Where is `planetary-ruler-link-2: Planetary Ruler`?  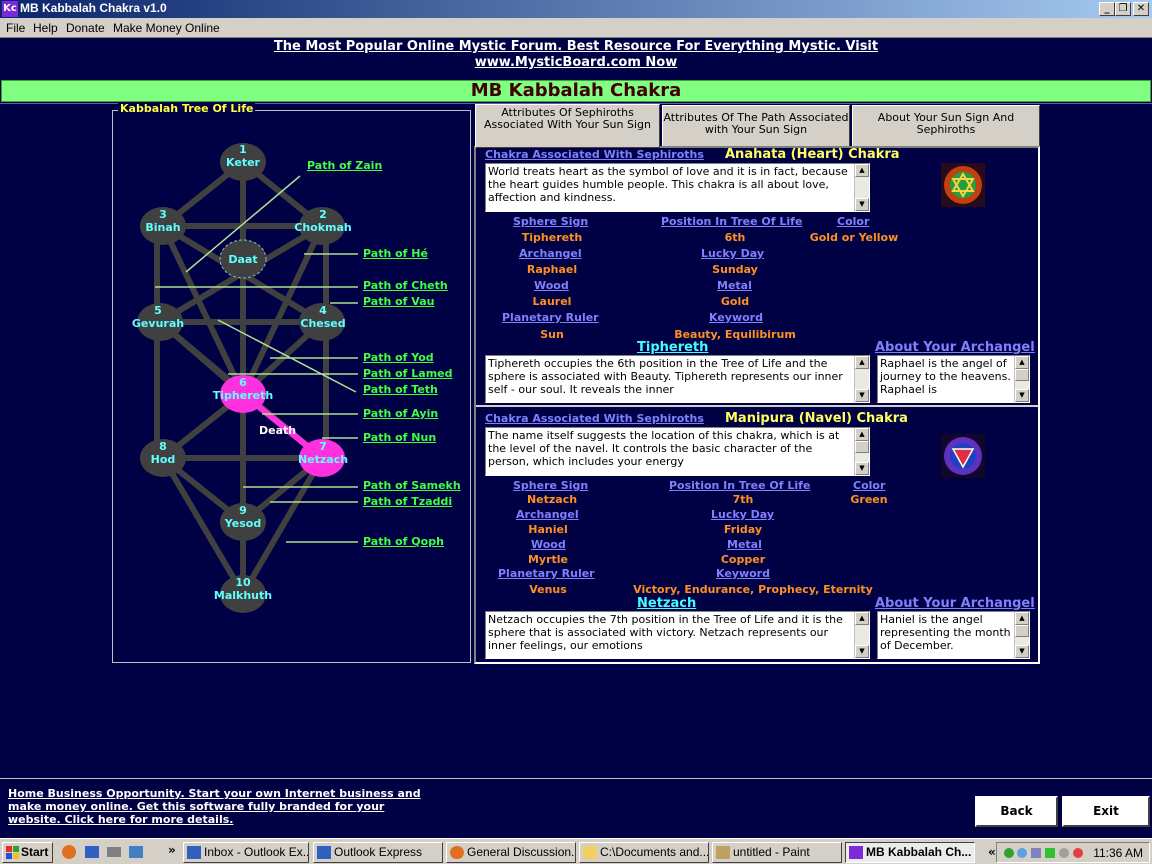 planetary-ruler-link-2: Planetary Ruler is located at coordinates (546, 573).